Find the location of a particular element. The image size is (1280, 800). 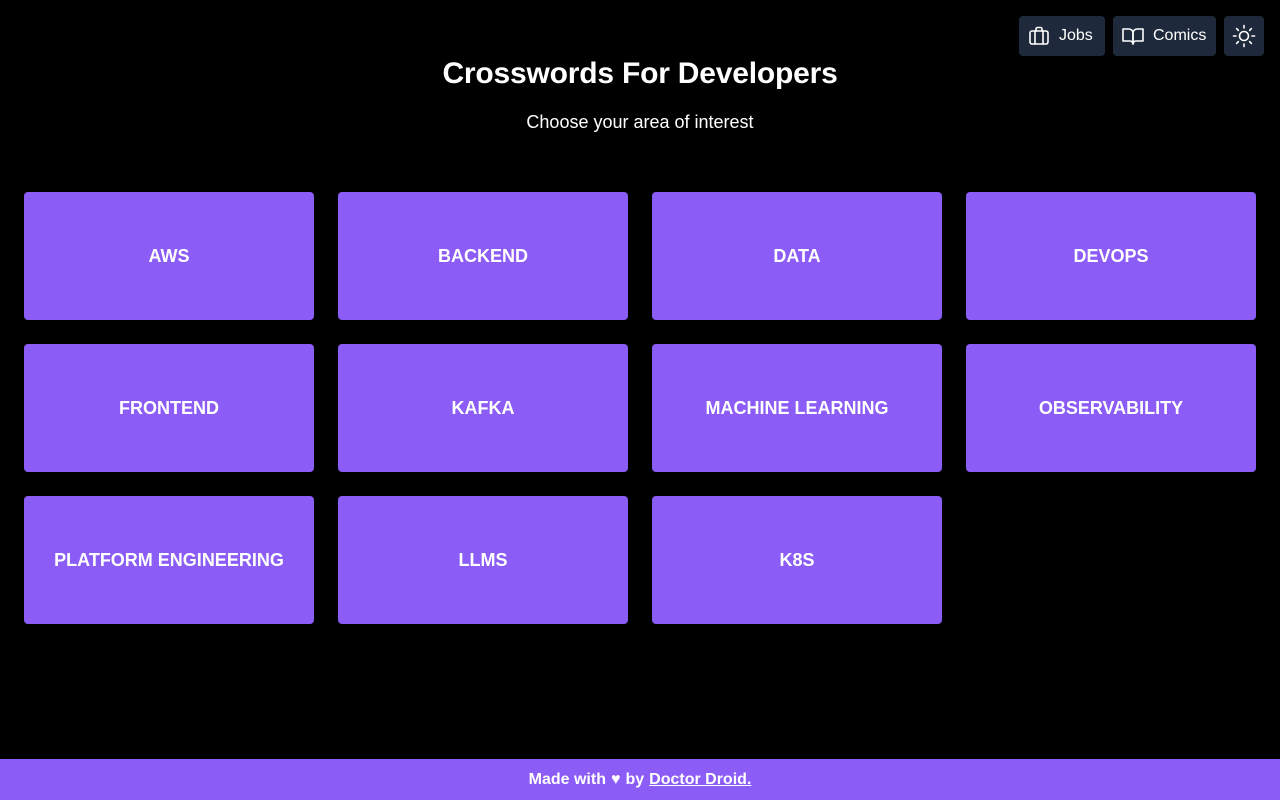

page-subtitle: Choose your area of interest is located at coordinates (640, 122).